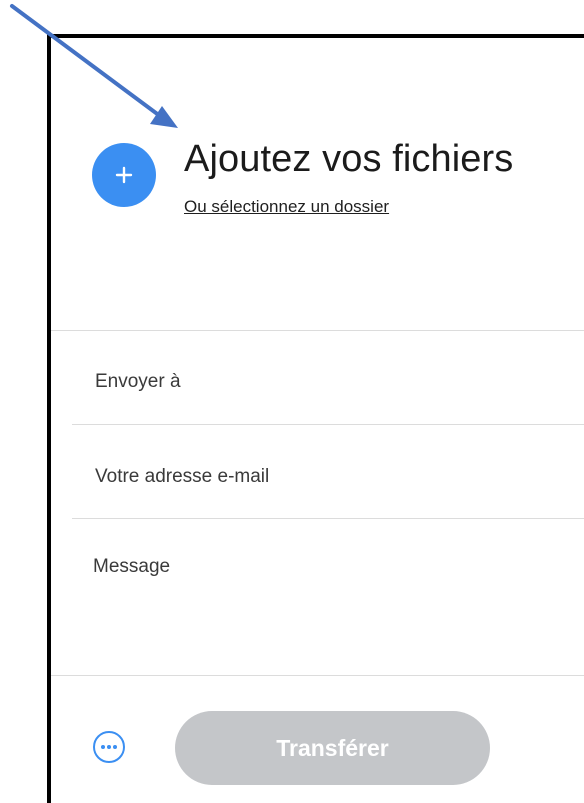 This screenshot has height=803, width=584. What do you see at coordinates (332, 748) in the screenshot?
I see `transfer-button: Transférer` at bounding box center [332, 748].